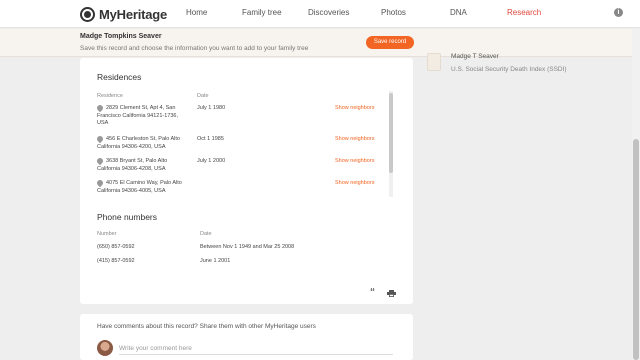  Describe the element at coordinates (372, 293) in the screenshot. I see `cite-quote-icon: “` at that location.